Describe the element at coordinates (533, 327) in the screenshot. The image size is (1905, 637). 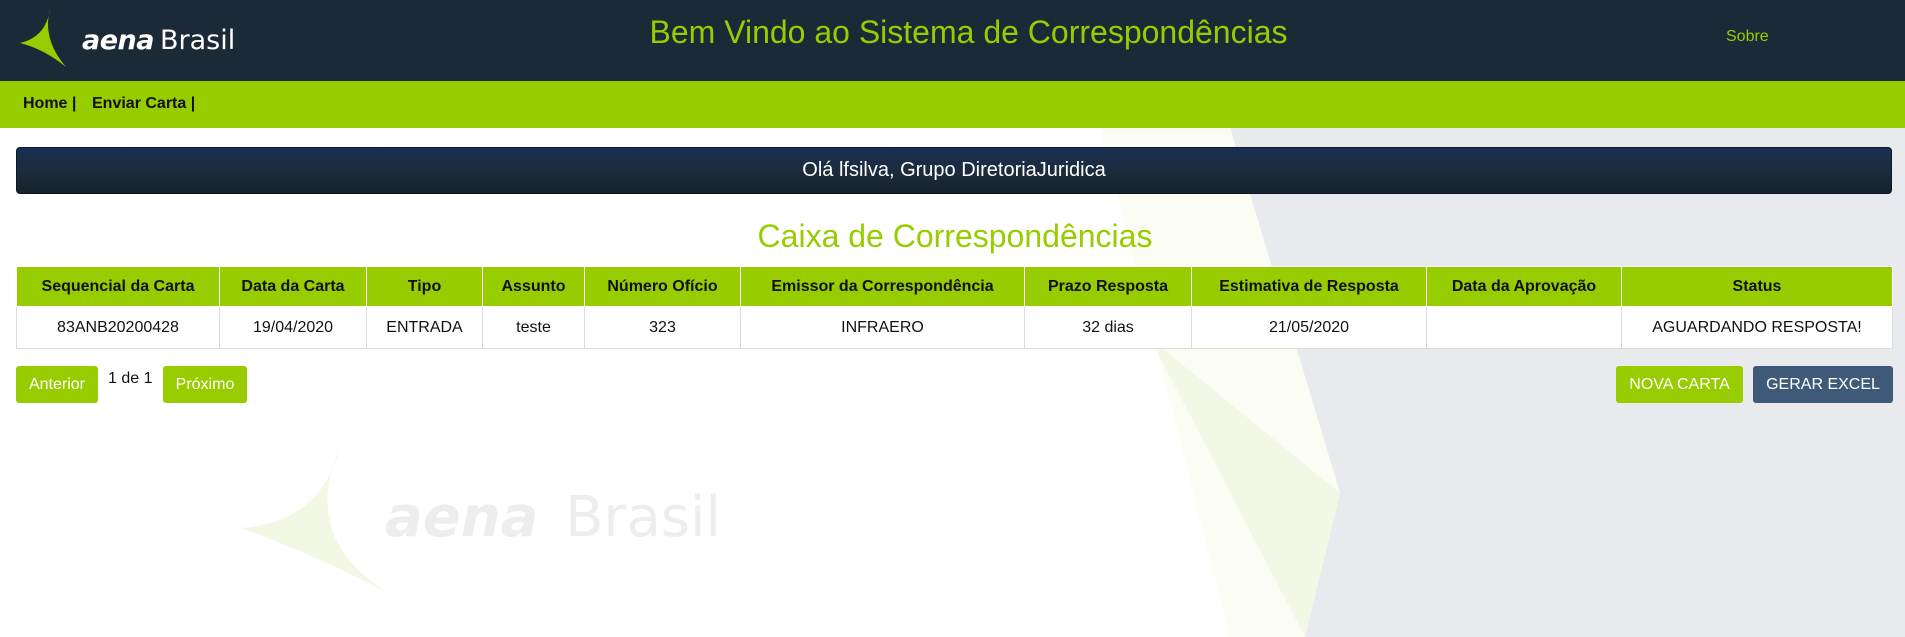
I see `cell-assunto: teste` at that location.